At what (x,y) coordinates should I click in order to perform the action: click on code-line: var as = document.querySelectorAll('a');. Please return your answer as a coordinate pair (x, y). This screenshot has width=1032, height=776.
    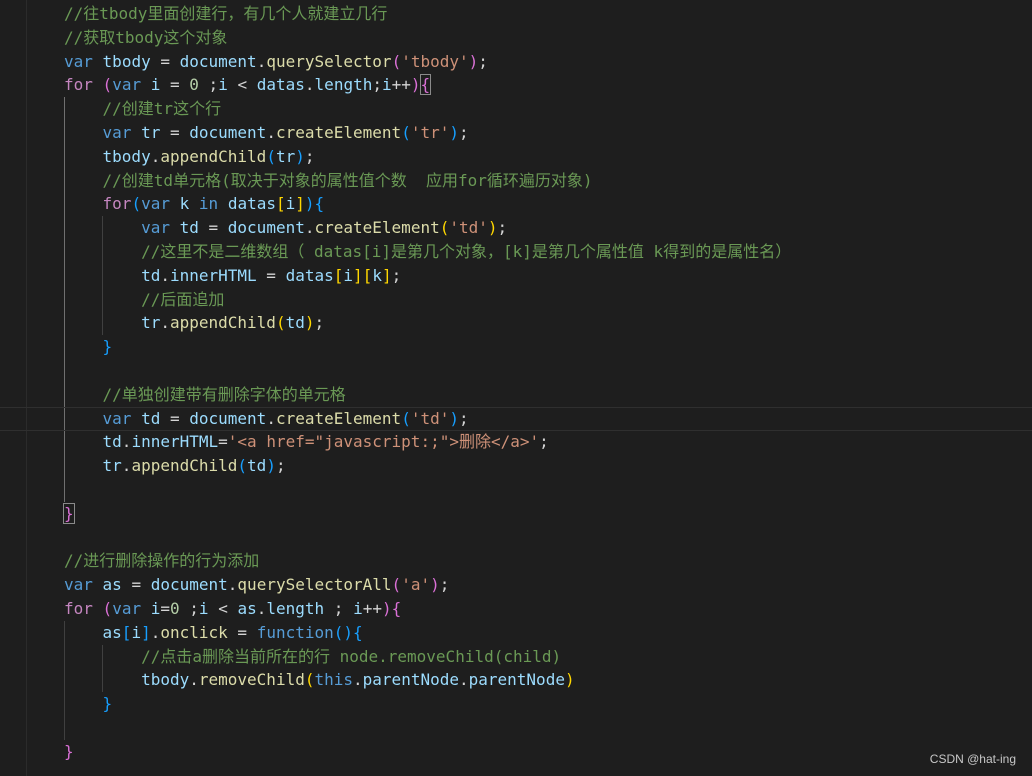
    Looking at the image, I should click on (516, 585).